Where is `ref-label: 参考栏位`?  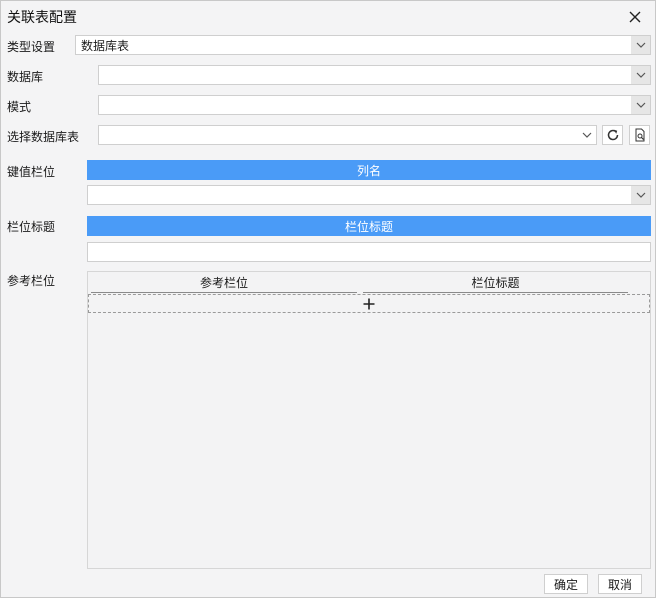
ref-label: 参考栏位 is located at coordinates (31, 281).